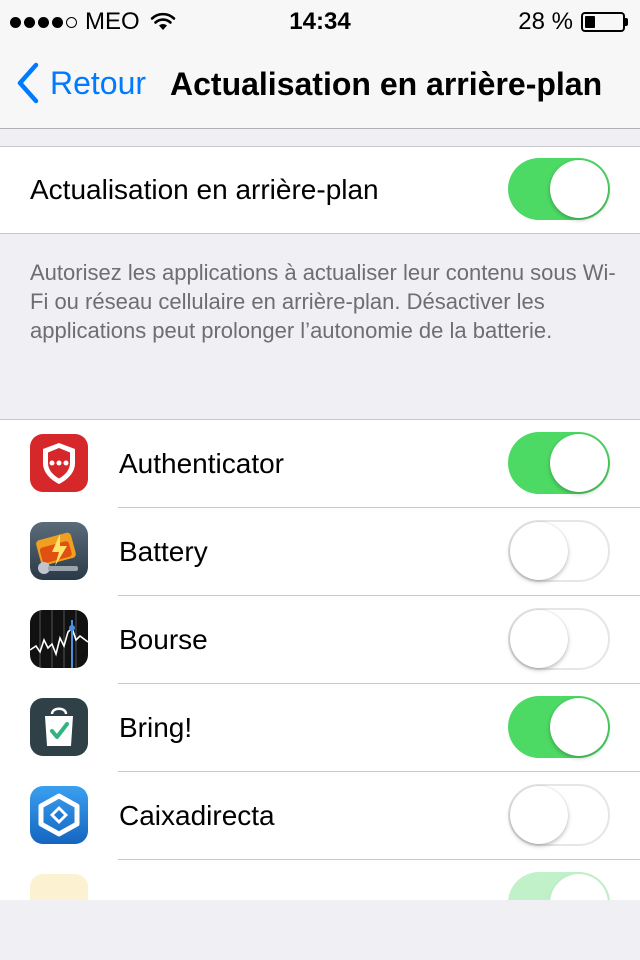 The image size is (640, 960). I want to click on back-label: Retour, so click(98, 82).